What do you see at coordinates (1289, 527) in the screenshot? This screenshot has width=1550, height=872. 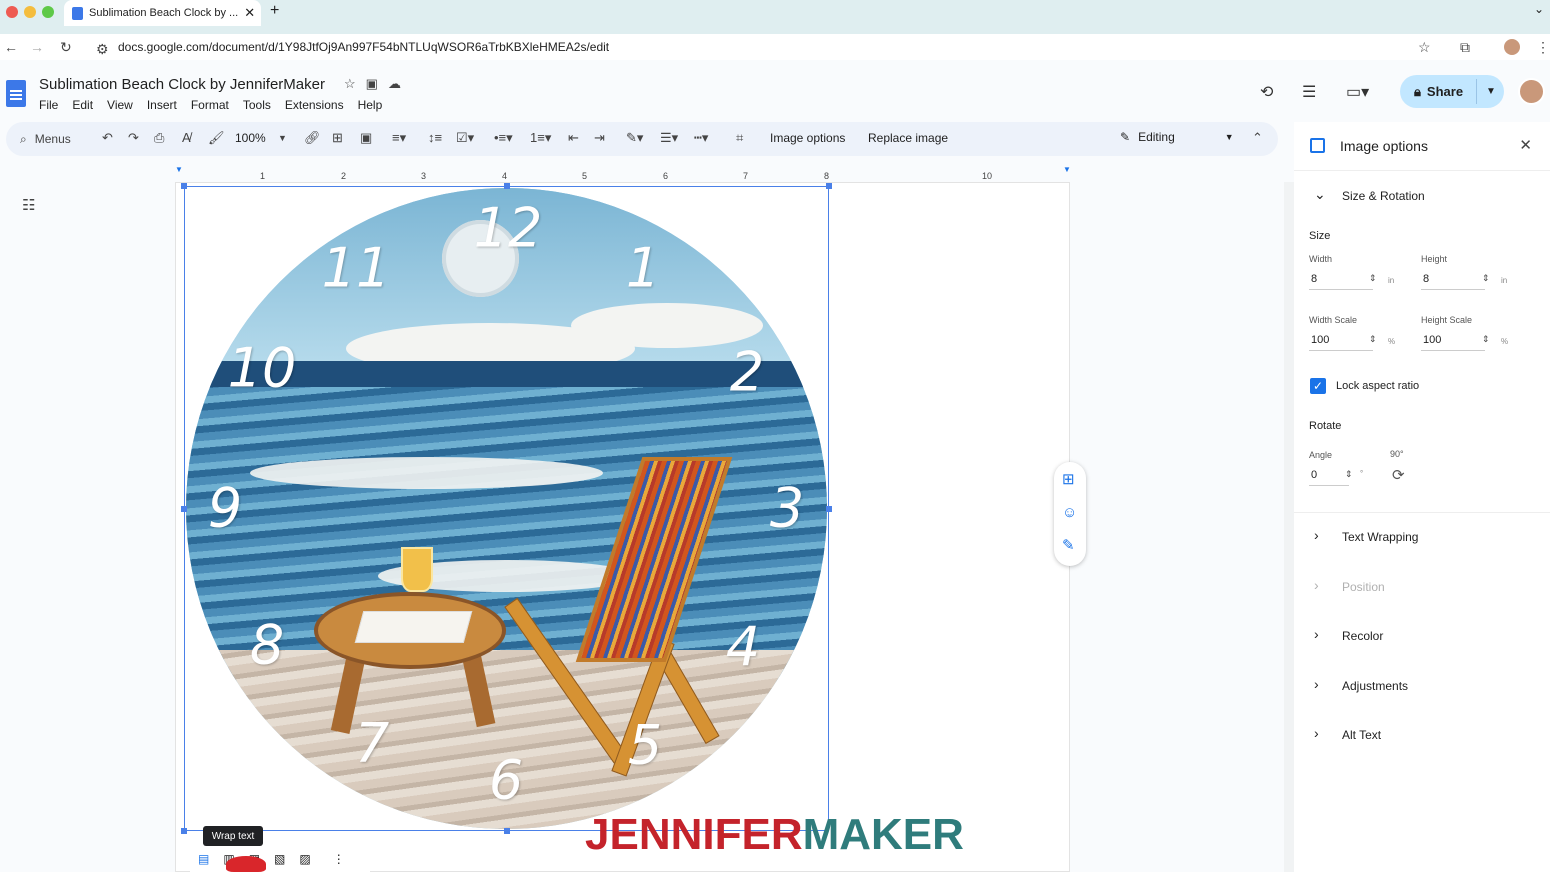 I see `document-scrollbar` at bounding box center [1289, 527].